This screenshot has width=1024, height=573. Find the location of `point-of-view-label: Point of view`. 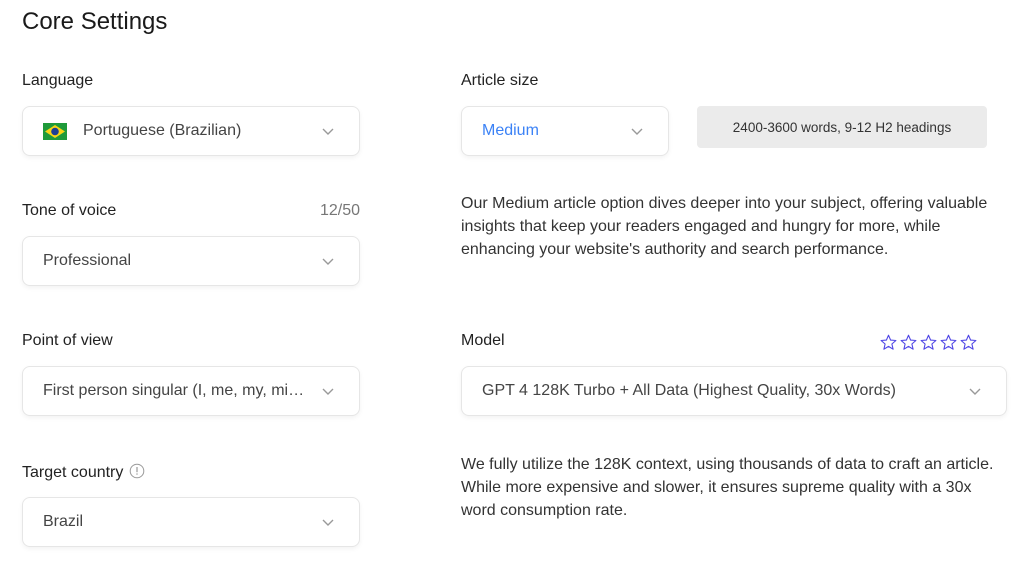

point-of-view-label: Point of view is located at coordinates (67, 340).